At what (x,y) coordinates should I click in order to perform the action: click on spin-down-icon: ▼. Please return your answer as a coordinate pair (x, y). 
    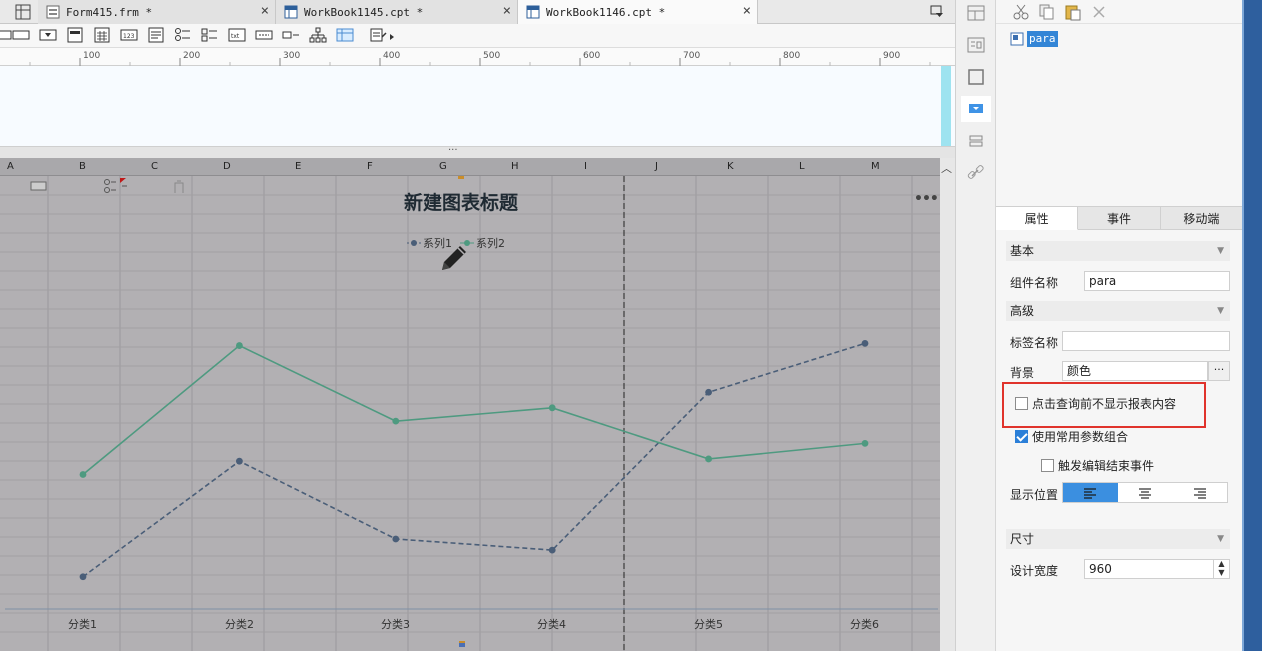
    Looking at the image, I should click on (1221, 572).